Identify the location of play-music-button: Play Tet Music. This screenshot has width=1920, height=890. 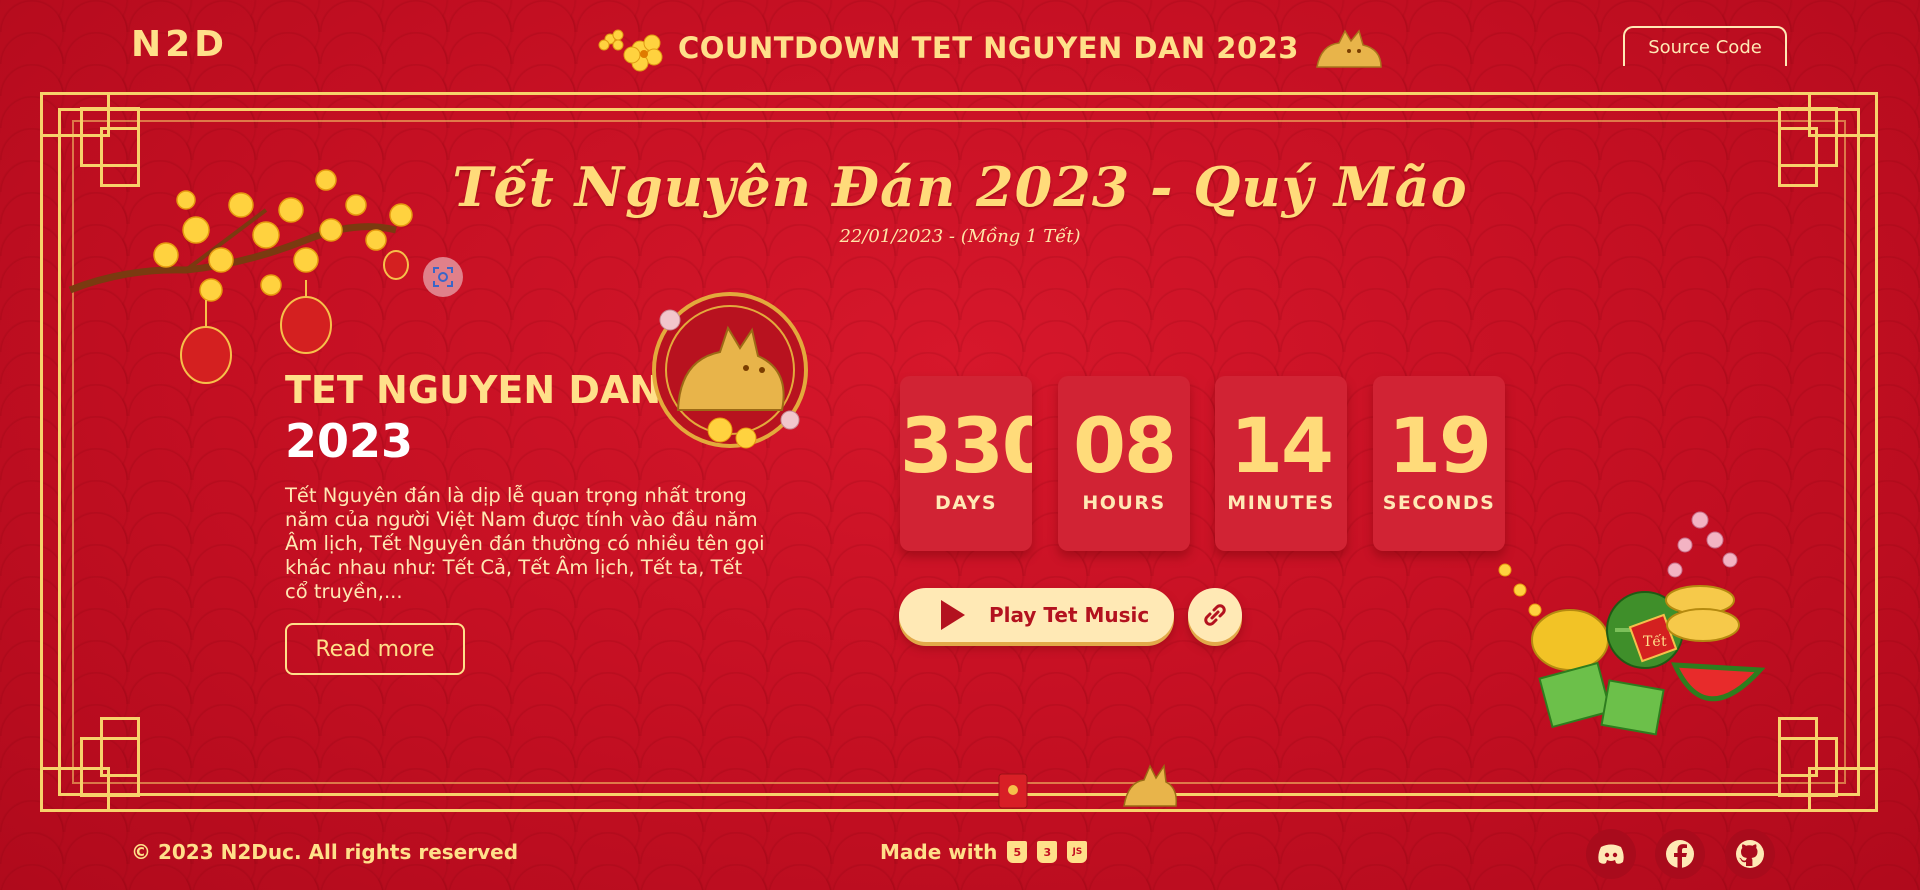
(1036, 615).